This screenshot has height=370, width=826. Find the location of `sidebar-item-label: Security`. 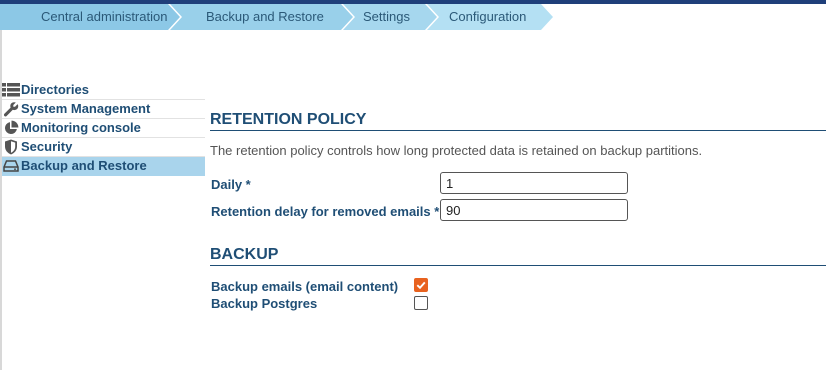

sidebar-item-label: Security is located at coordinates (47, 146).